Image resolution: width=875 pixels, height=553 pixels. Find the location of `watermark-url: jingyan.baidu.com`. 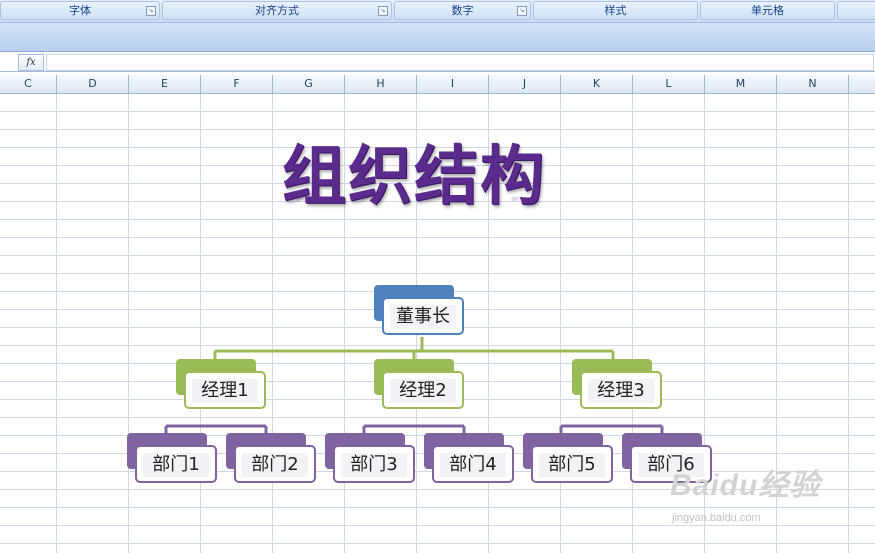

watermark-url: jingyan.baidu.com is located at coordinates (716, 518).